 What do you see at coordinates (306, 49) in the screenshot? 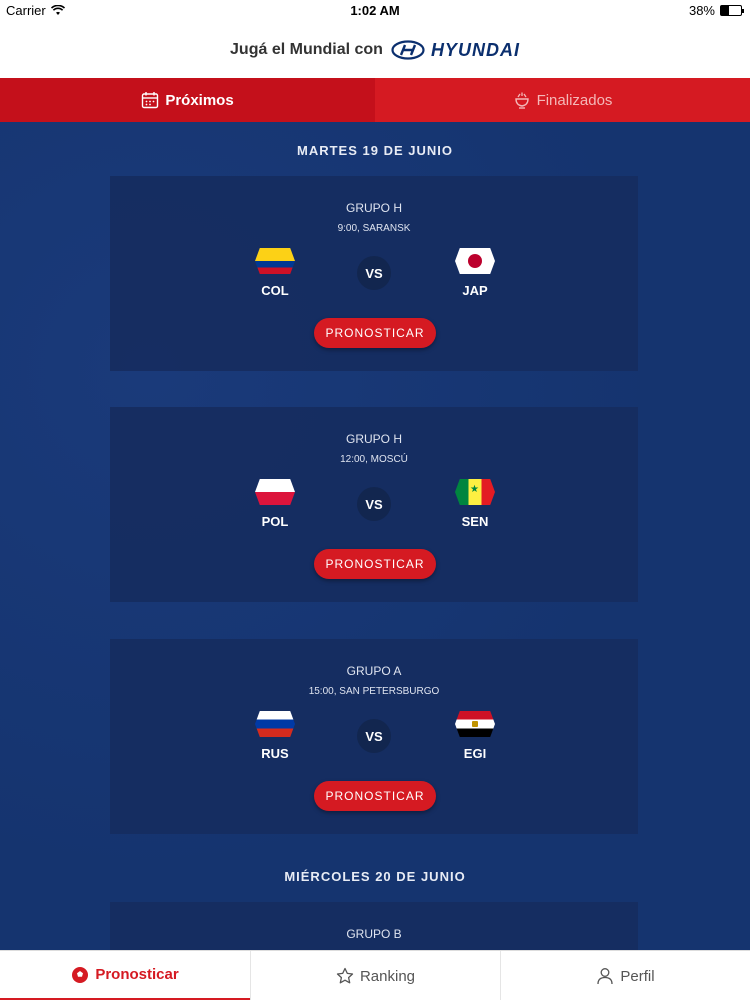
I see `header-title: Jugá el Mundial con` at bounding box center [306, 49].